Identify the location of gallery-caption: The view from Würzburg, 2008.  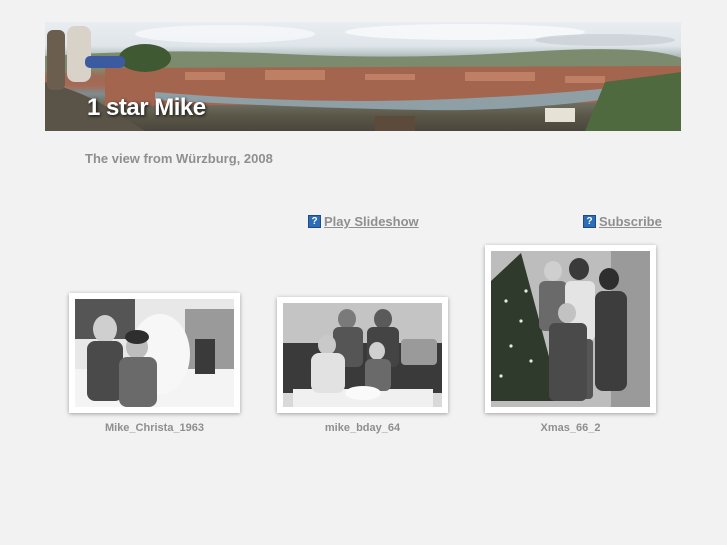
(179, 158).